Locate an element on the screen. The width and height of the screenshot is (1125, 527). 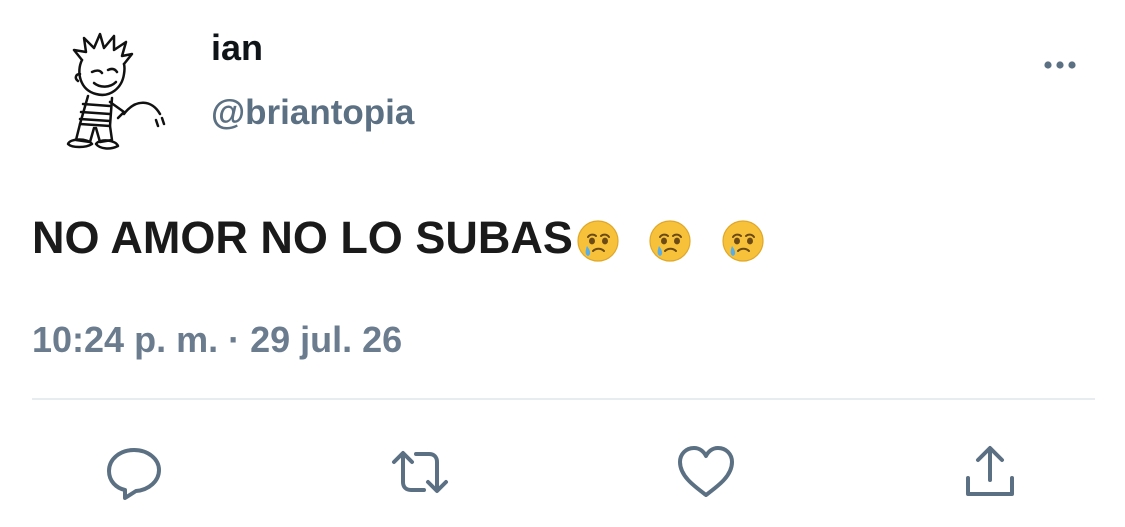
tweet-text: NO AMOR NO LO SUBAS is located at coordinates (399, 239).